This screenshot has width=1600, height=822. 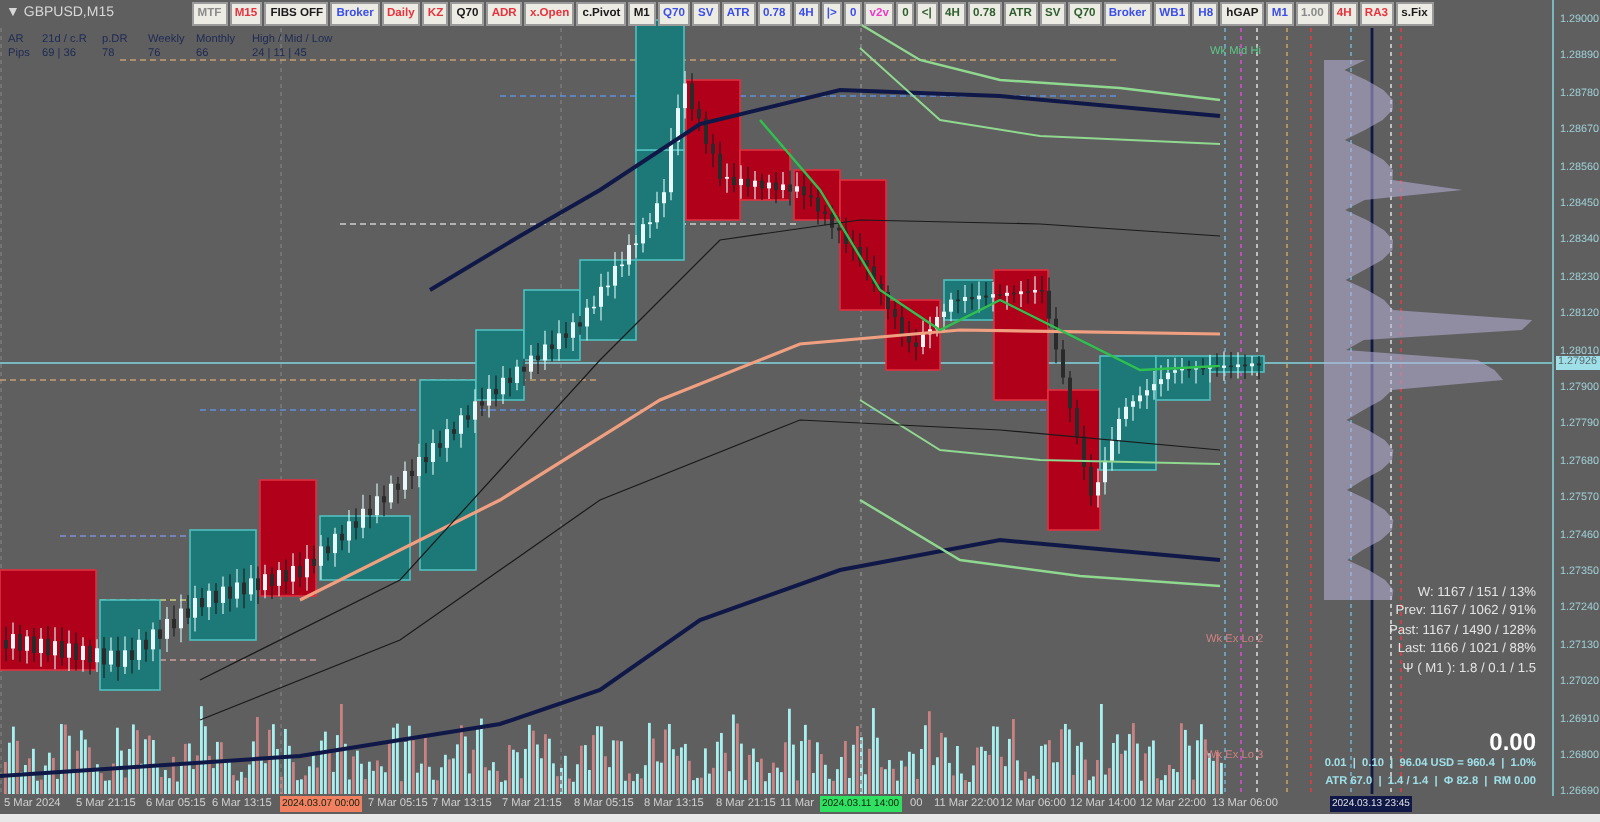 I want to click on balance-value: 0.00, so click(x=1512, y=742).